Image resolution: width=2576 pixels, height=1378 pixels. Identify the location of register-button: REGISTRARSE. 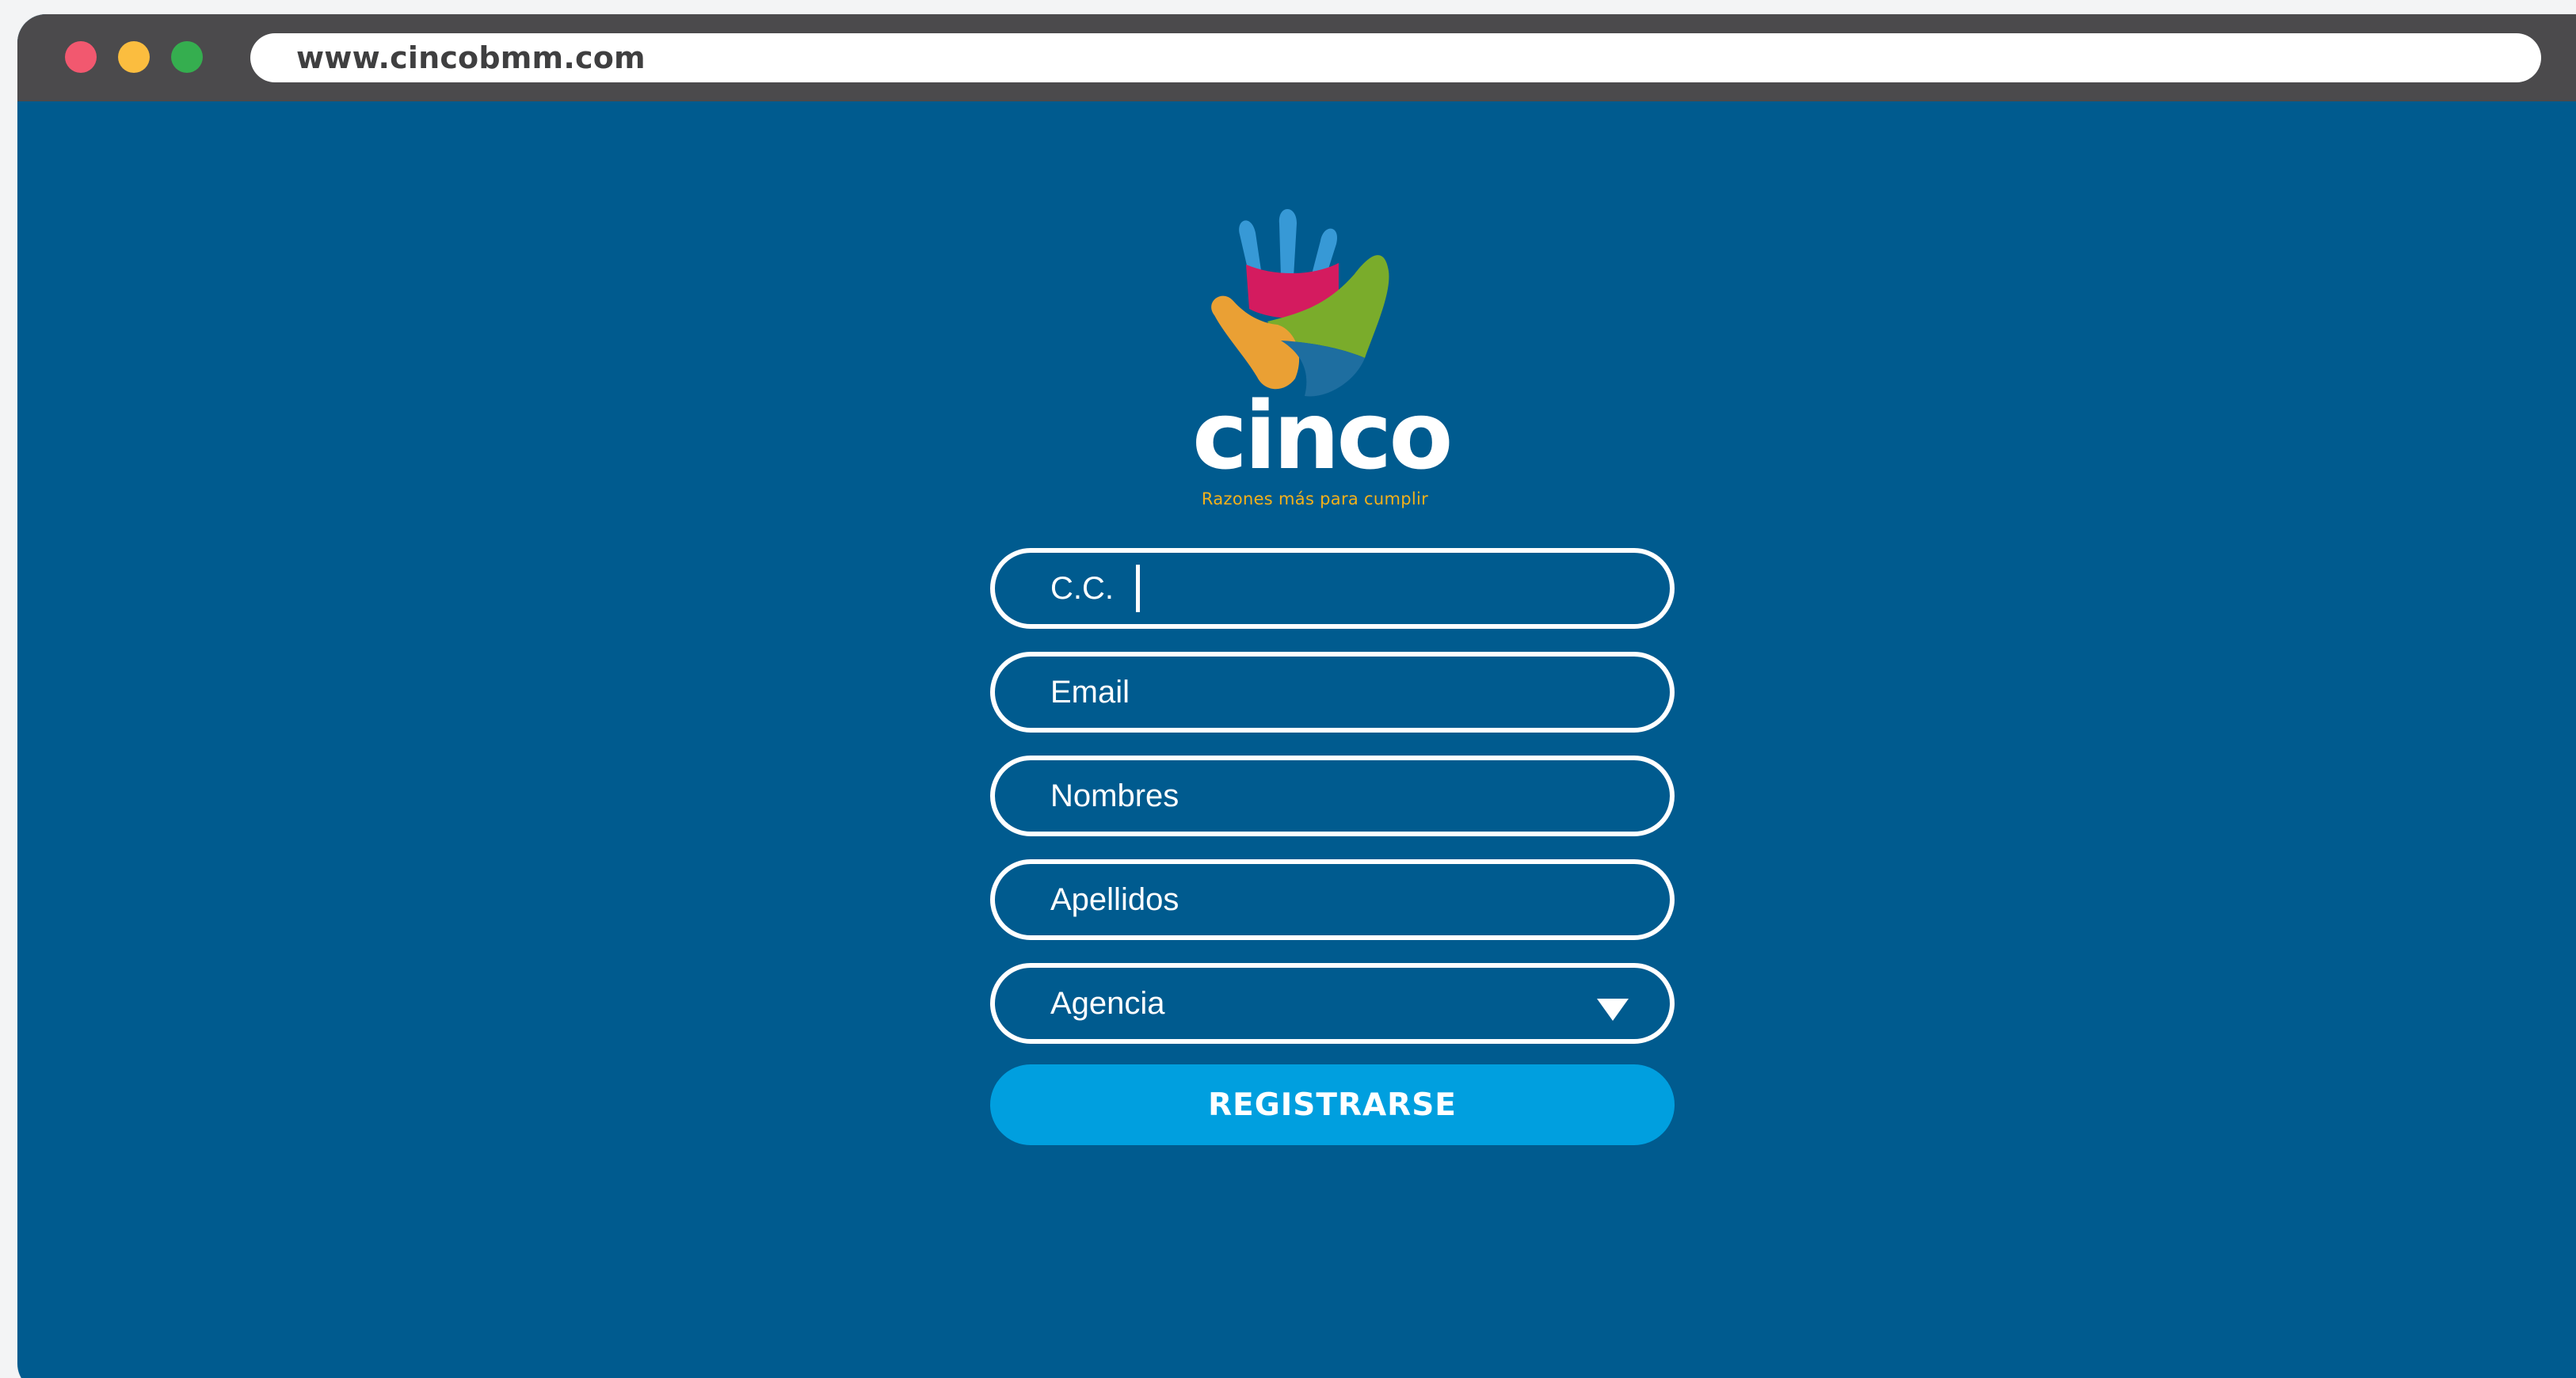
(1332, 1104).